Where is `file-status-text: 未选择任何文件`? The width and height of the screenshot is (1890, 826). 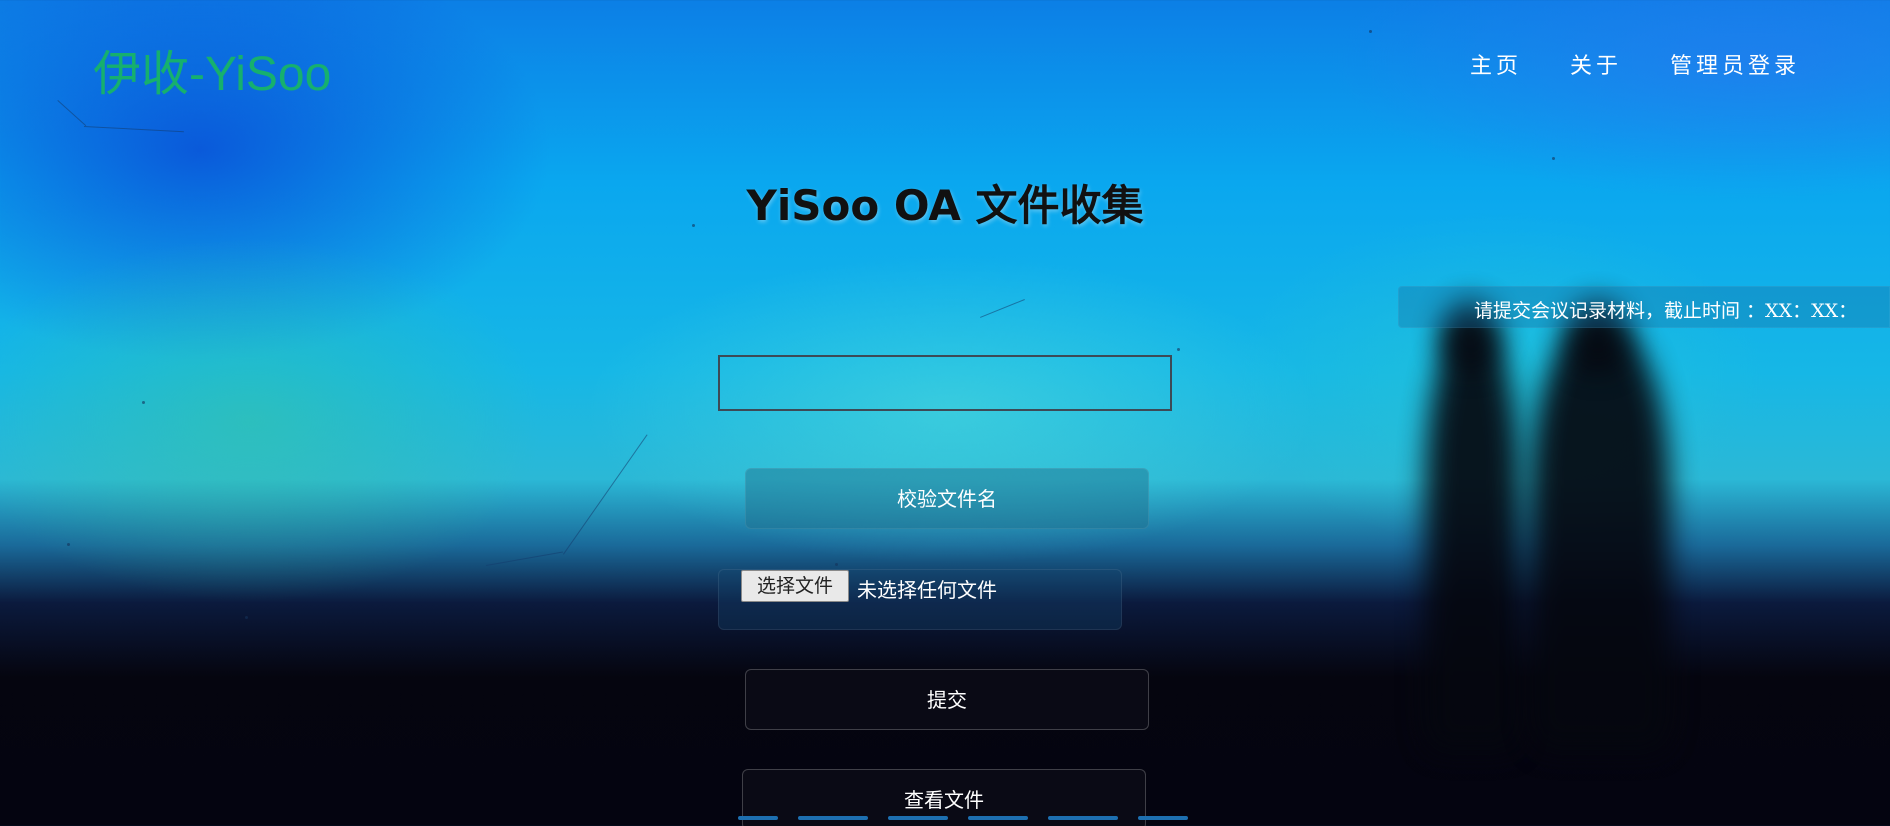
file-status-text: 未选择任何文件 is located at coordinates (927, 590).